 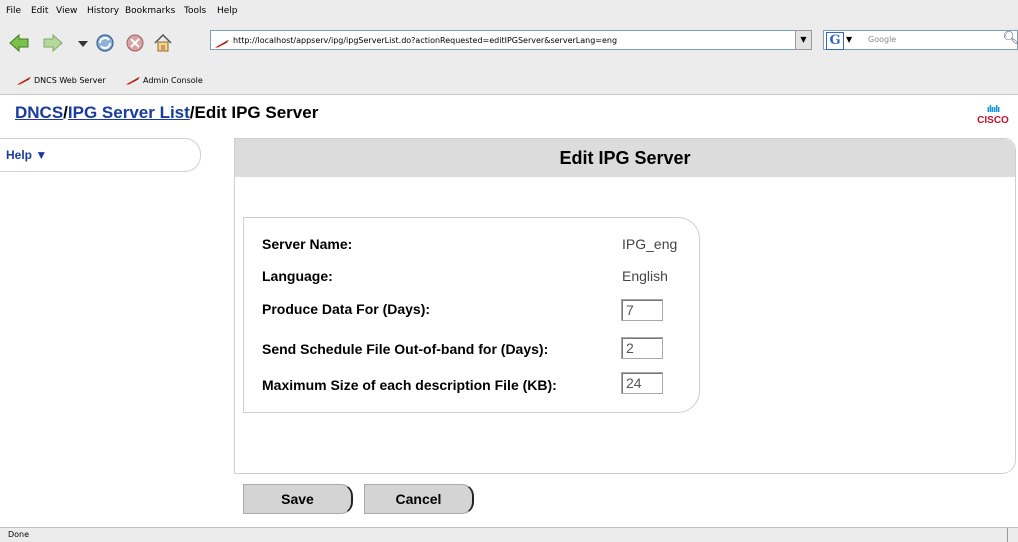 What do you see at coordinates (66, 11) in the screenshot?
I see `menu-view: View` at bounding box center [66, 11].